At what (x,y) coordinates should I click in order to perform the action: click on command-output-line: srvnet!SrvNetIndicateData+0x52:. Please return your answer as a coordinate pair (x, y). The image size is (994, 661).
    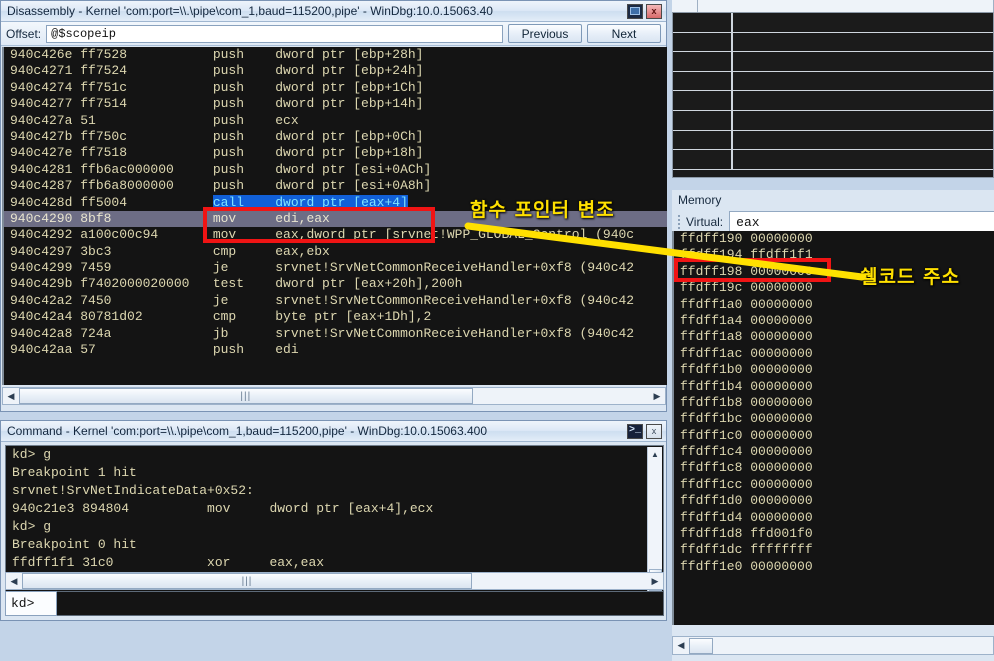
    Looking at the image, I should click on (133, 490).